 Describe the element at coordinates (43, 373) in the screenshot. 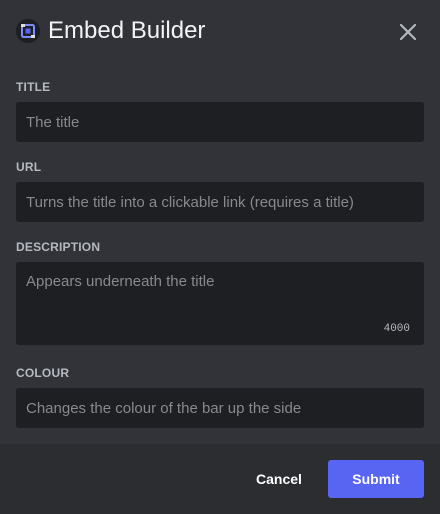

I see `colour-field-label: COLOUR` at that location.